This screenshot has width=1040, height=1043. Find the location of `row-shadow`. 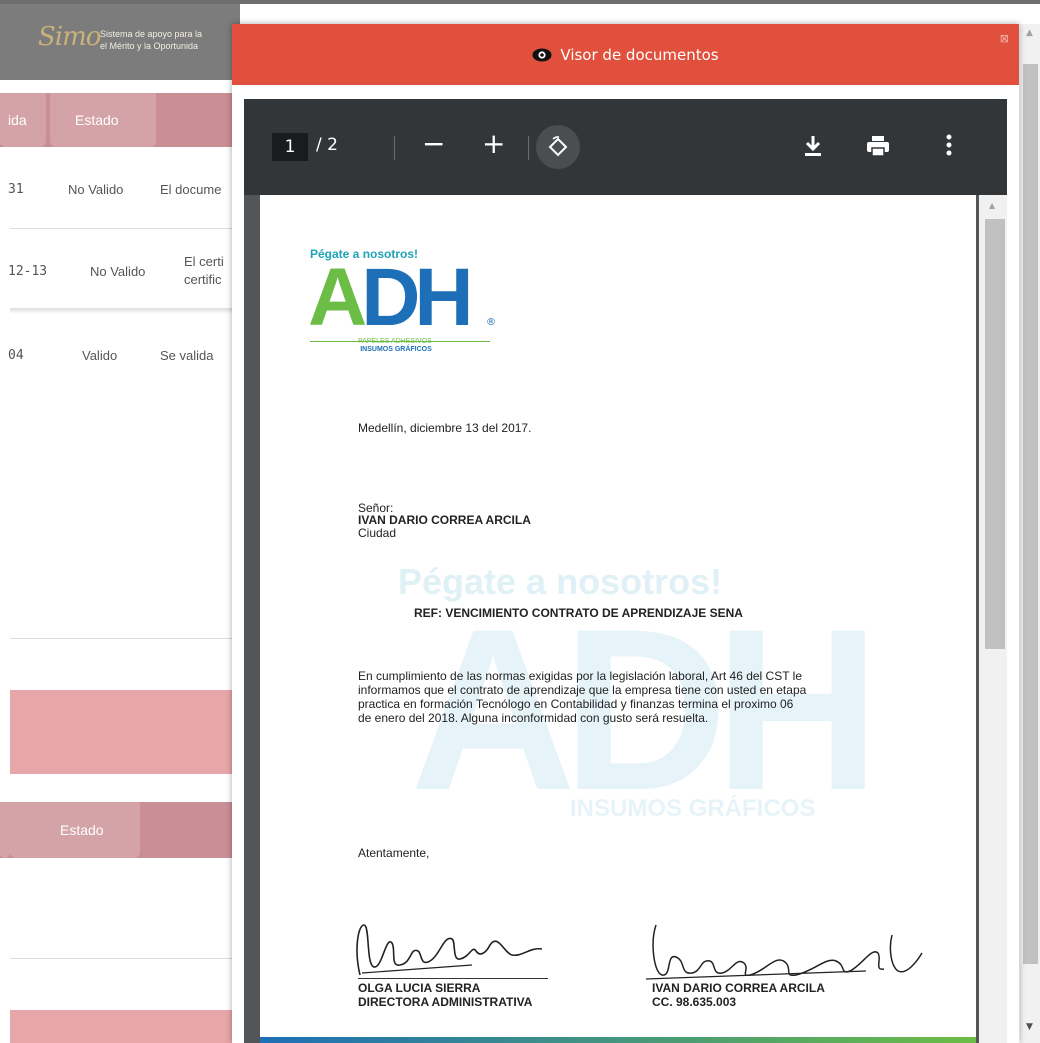

row-shadow is located at coordinates (125, 311).